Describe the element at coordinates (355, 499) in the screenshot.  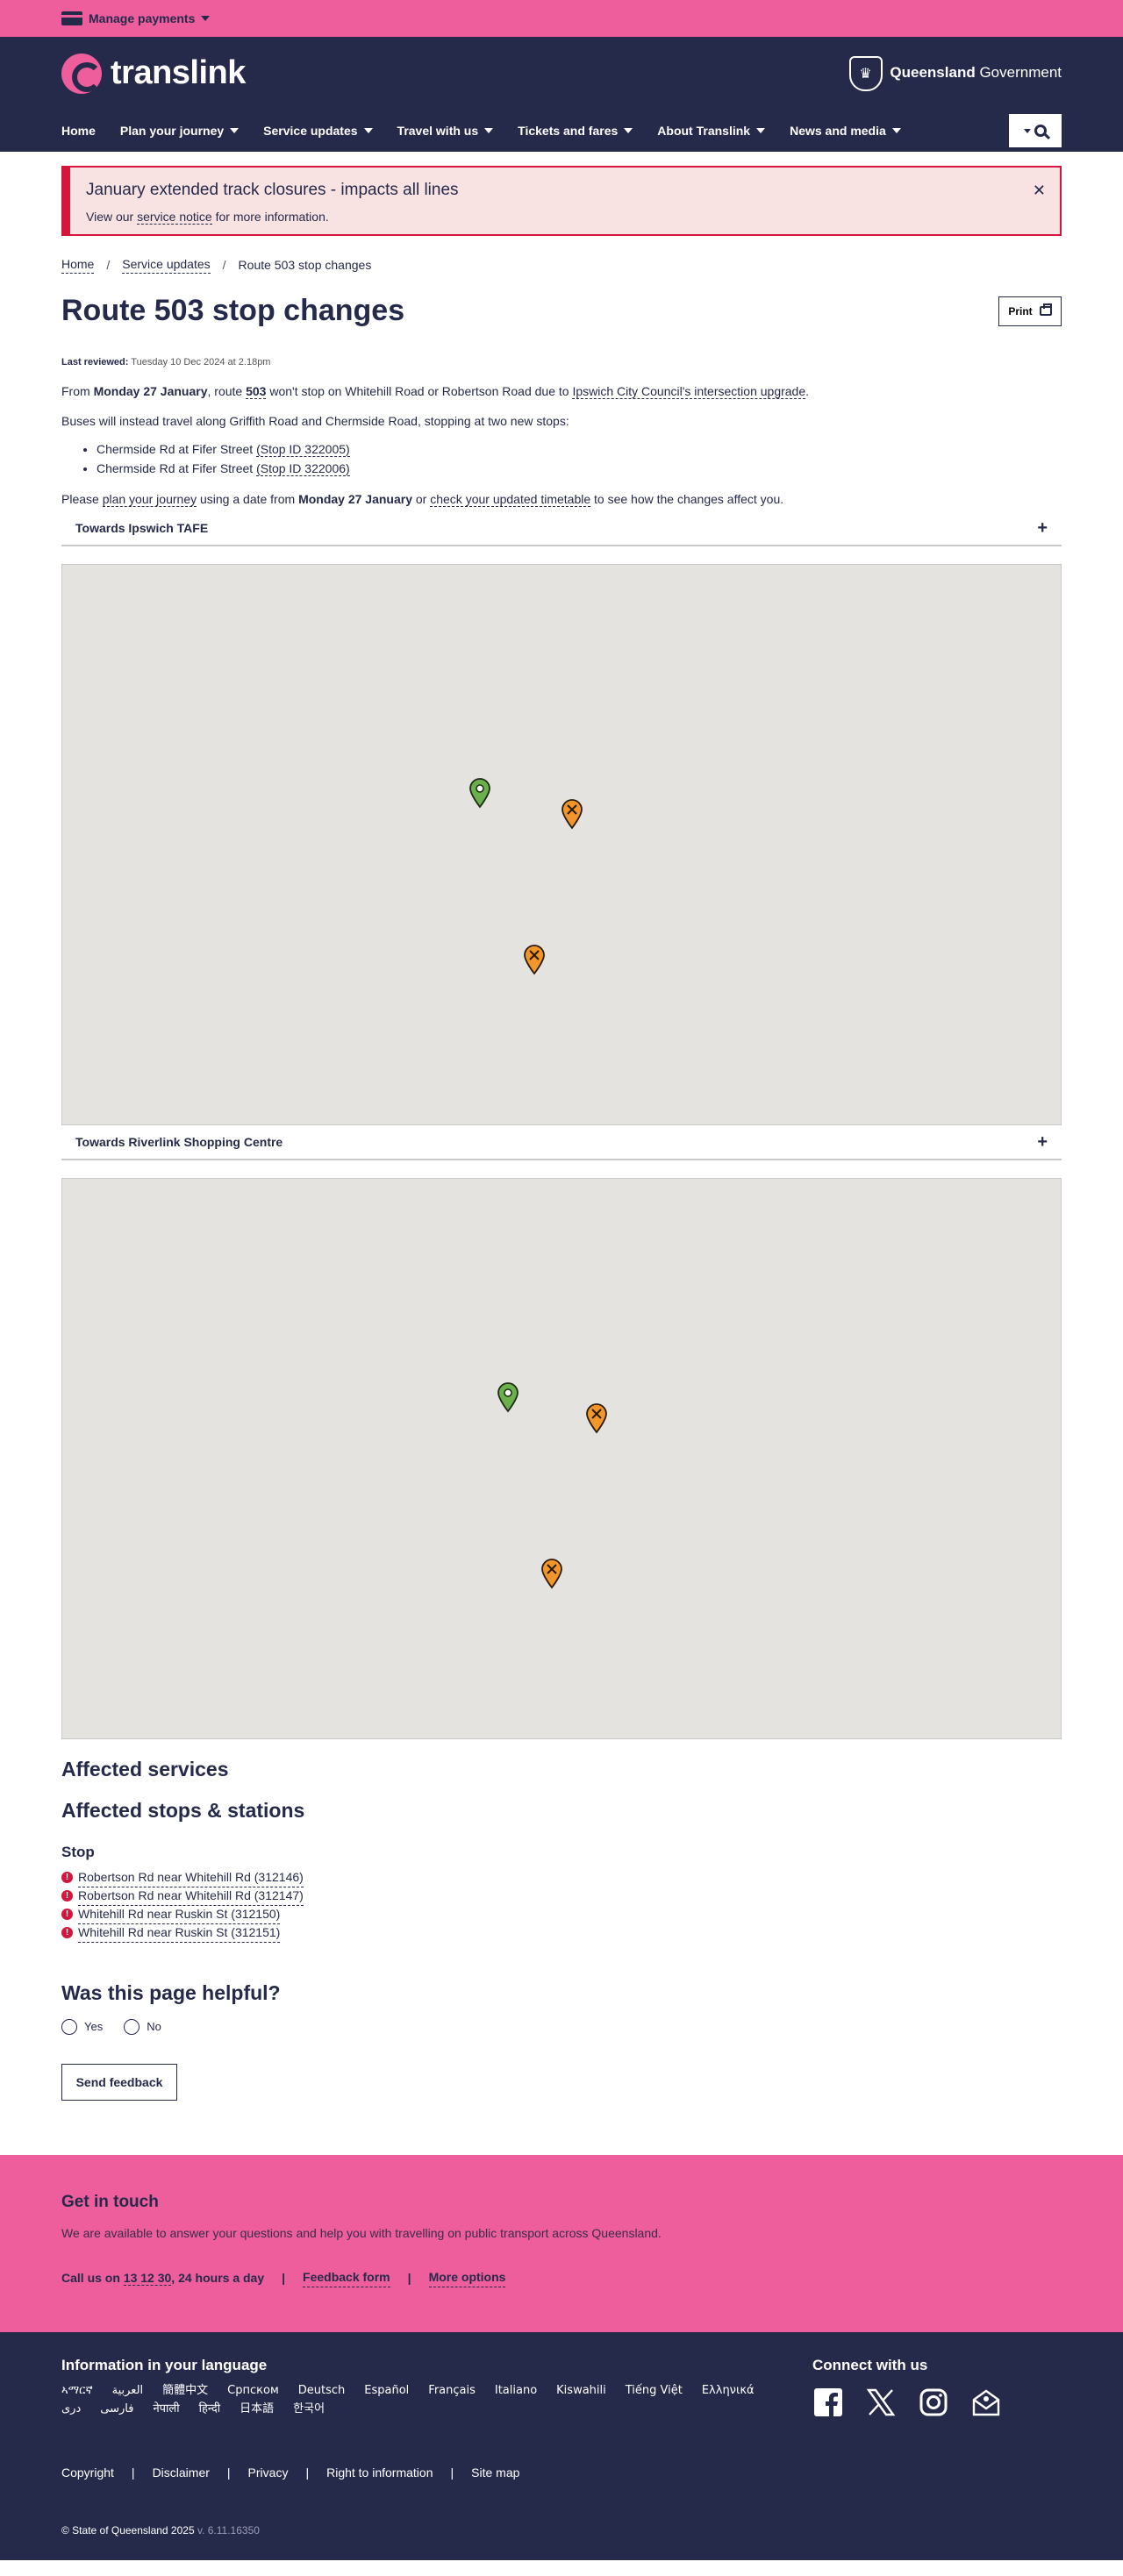
I see `date-emphasis: Monday 27 January` at that location.